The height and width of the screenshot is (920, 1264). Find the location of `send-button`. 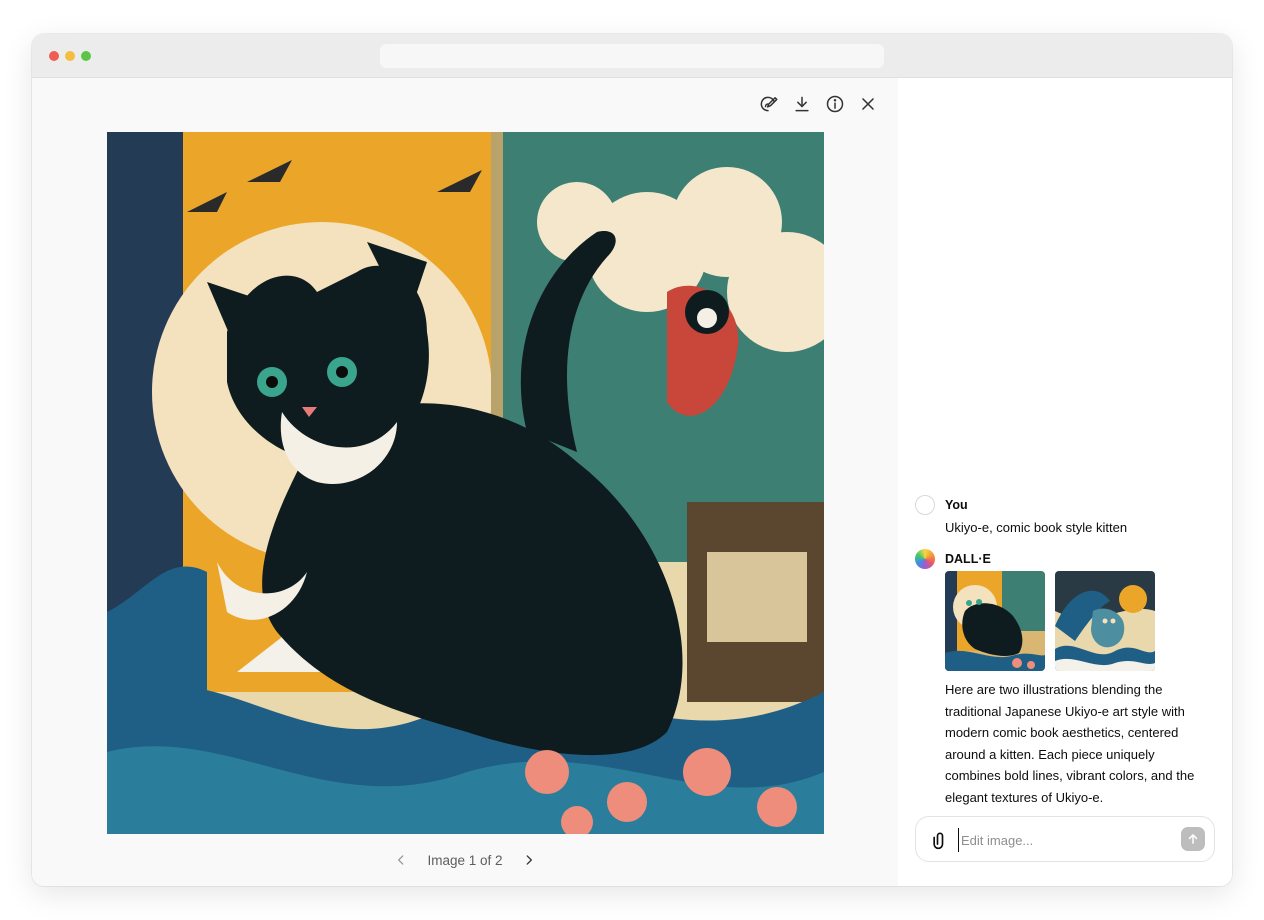

send-button is located at coordinates (1193, 839).